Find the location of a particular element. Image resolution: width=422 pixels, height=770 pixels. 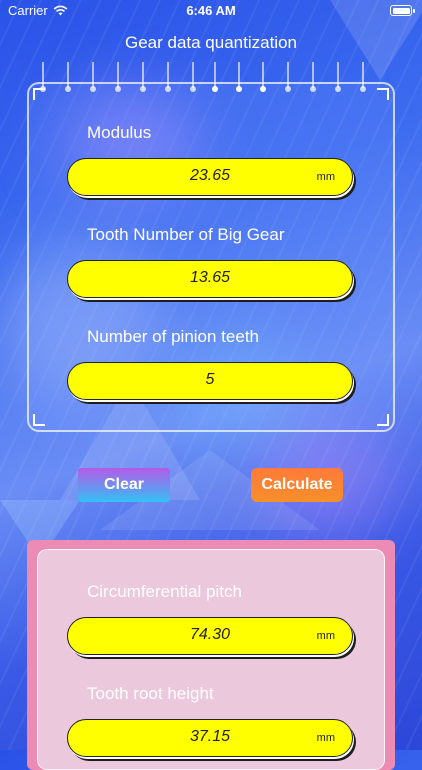

big-gear-teeth-input: 13.65 is located at coordinates (211, 281).